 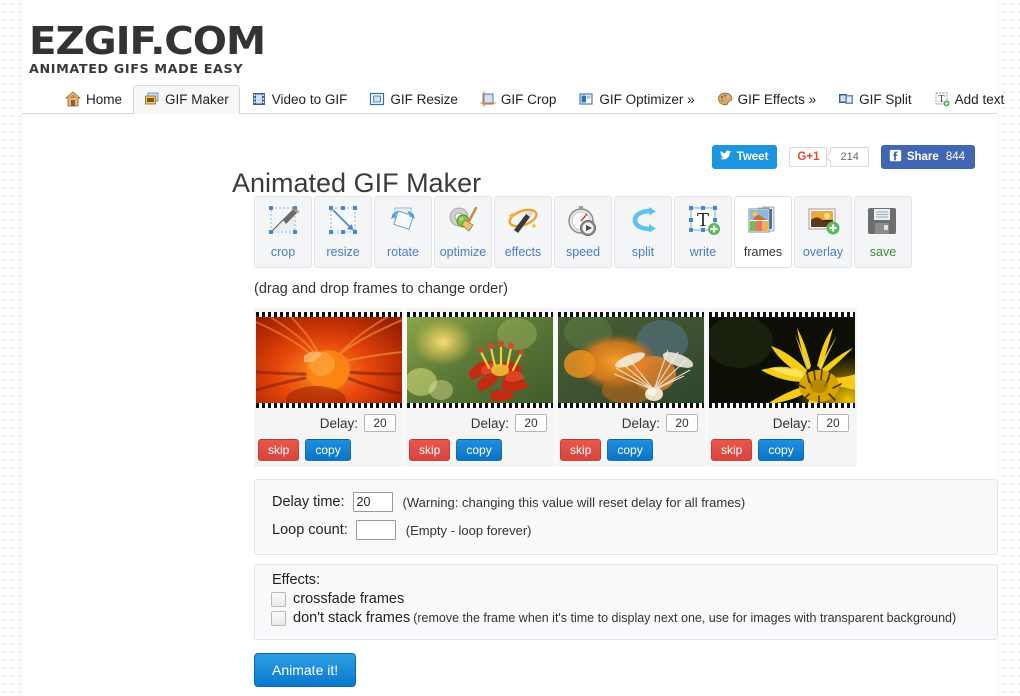 I want to click on nav-label: Video to GIF, so click(x=309, y=99).